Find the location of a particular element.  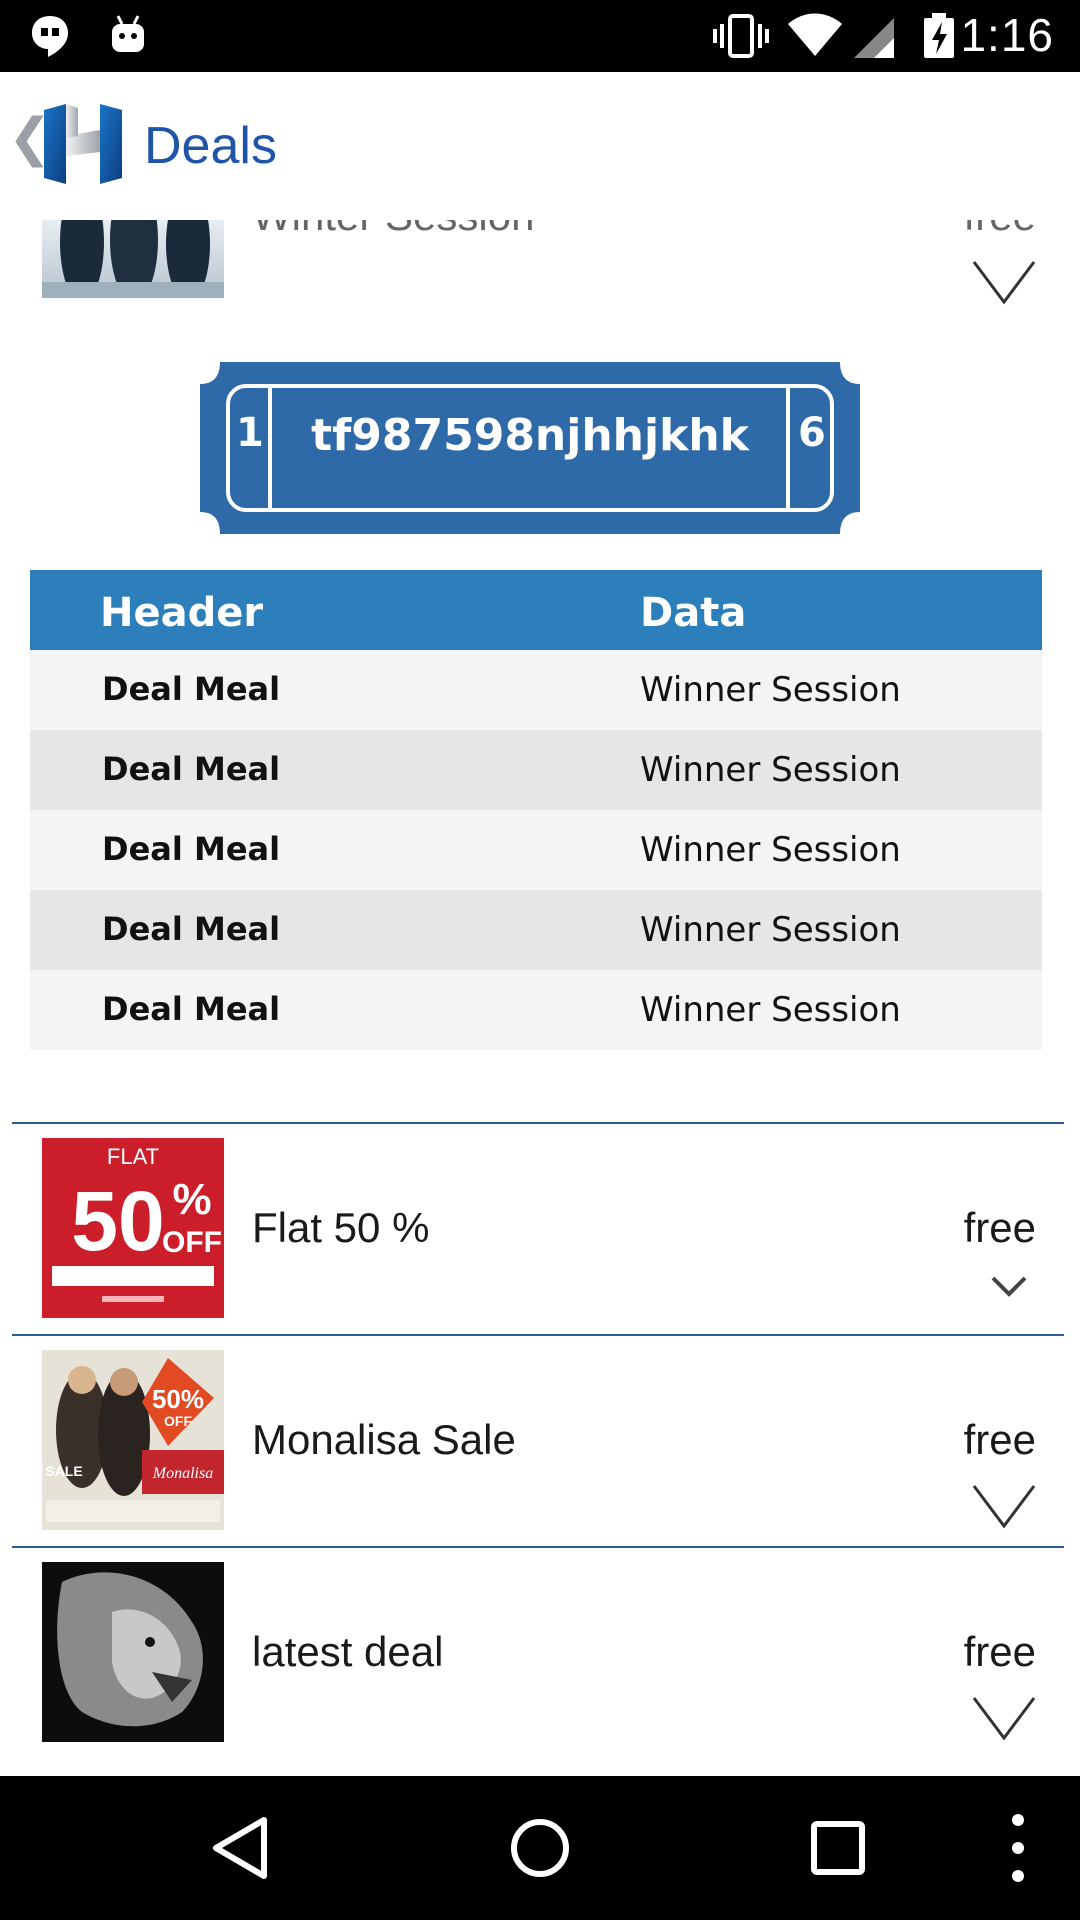

coupon-ticket: 1 tf987598njhhjkhk 6 is located at coordinates (530, 448).